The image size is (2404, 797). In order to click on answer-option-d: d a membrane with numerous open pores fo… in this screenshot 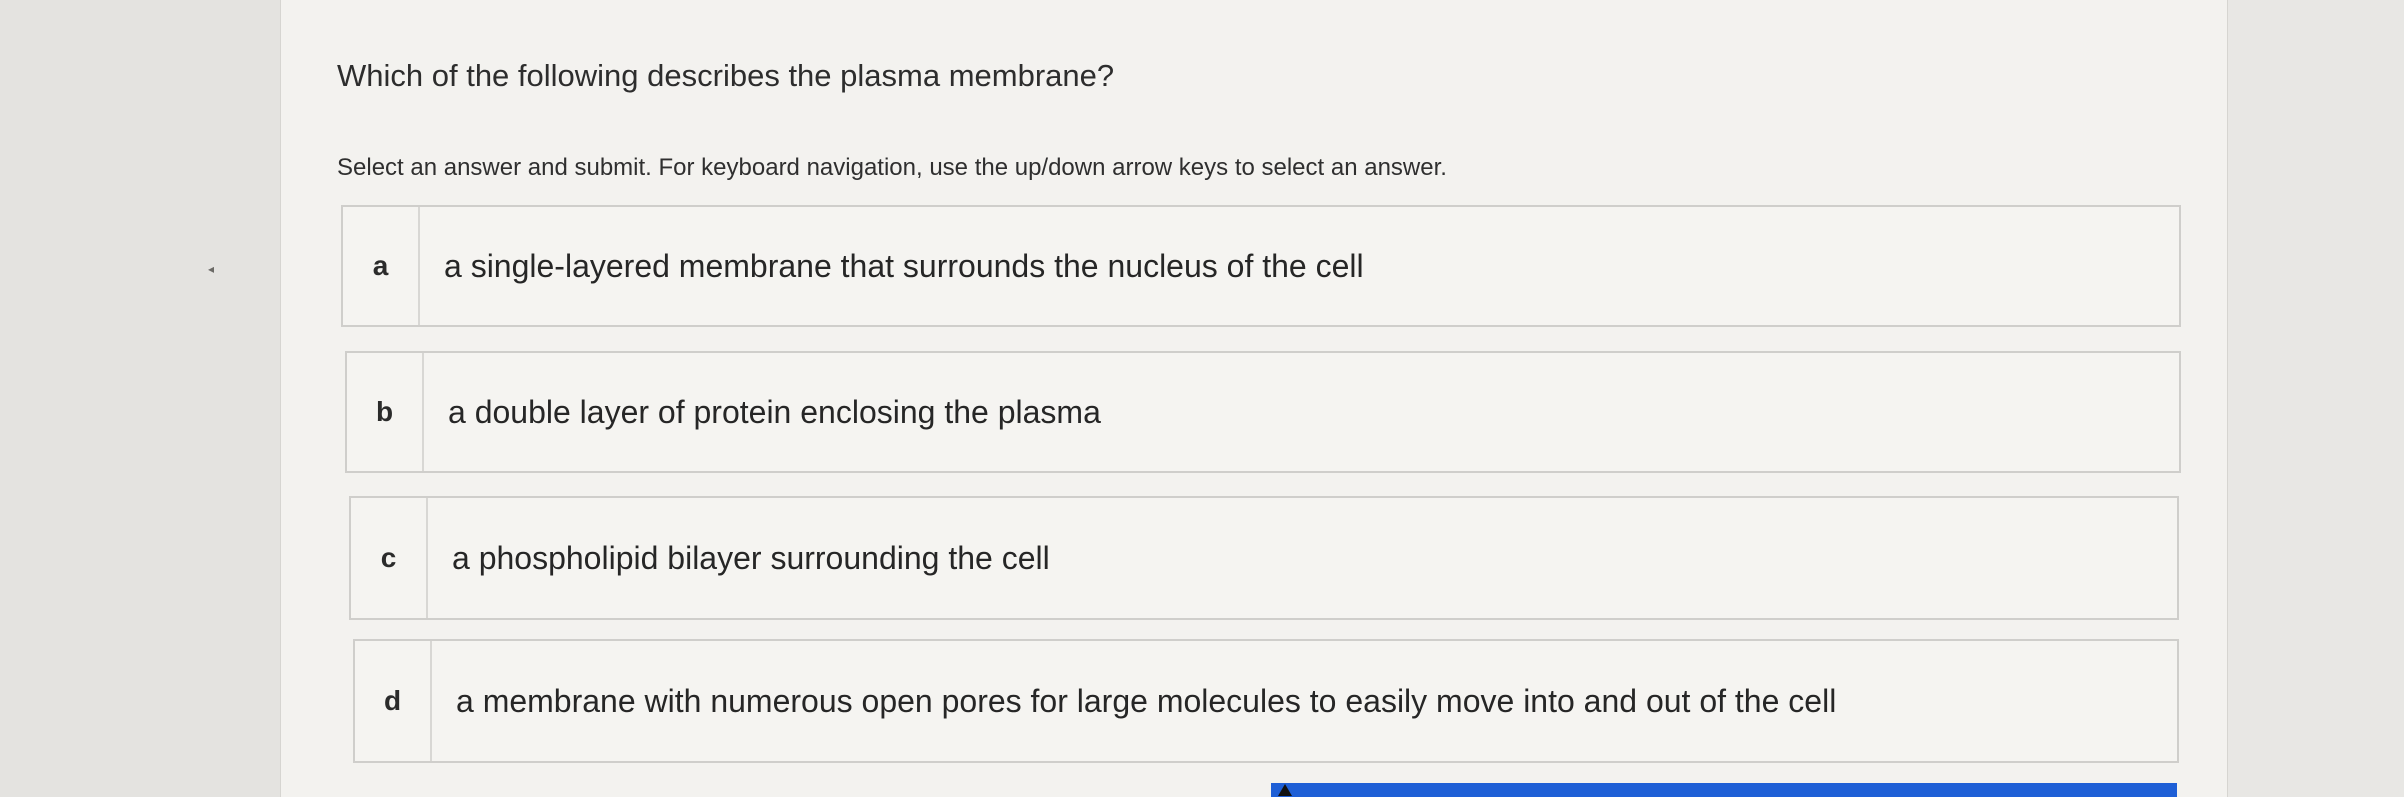, I will do `click(1266, 701)`.